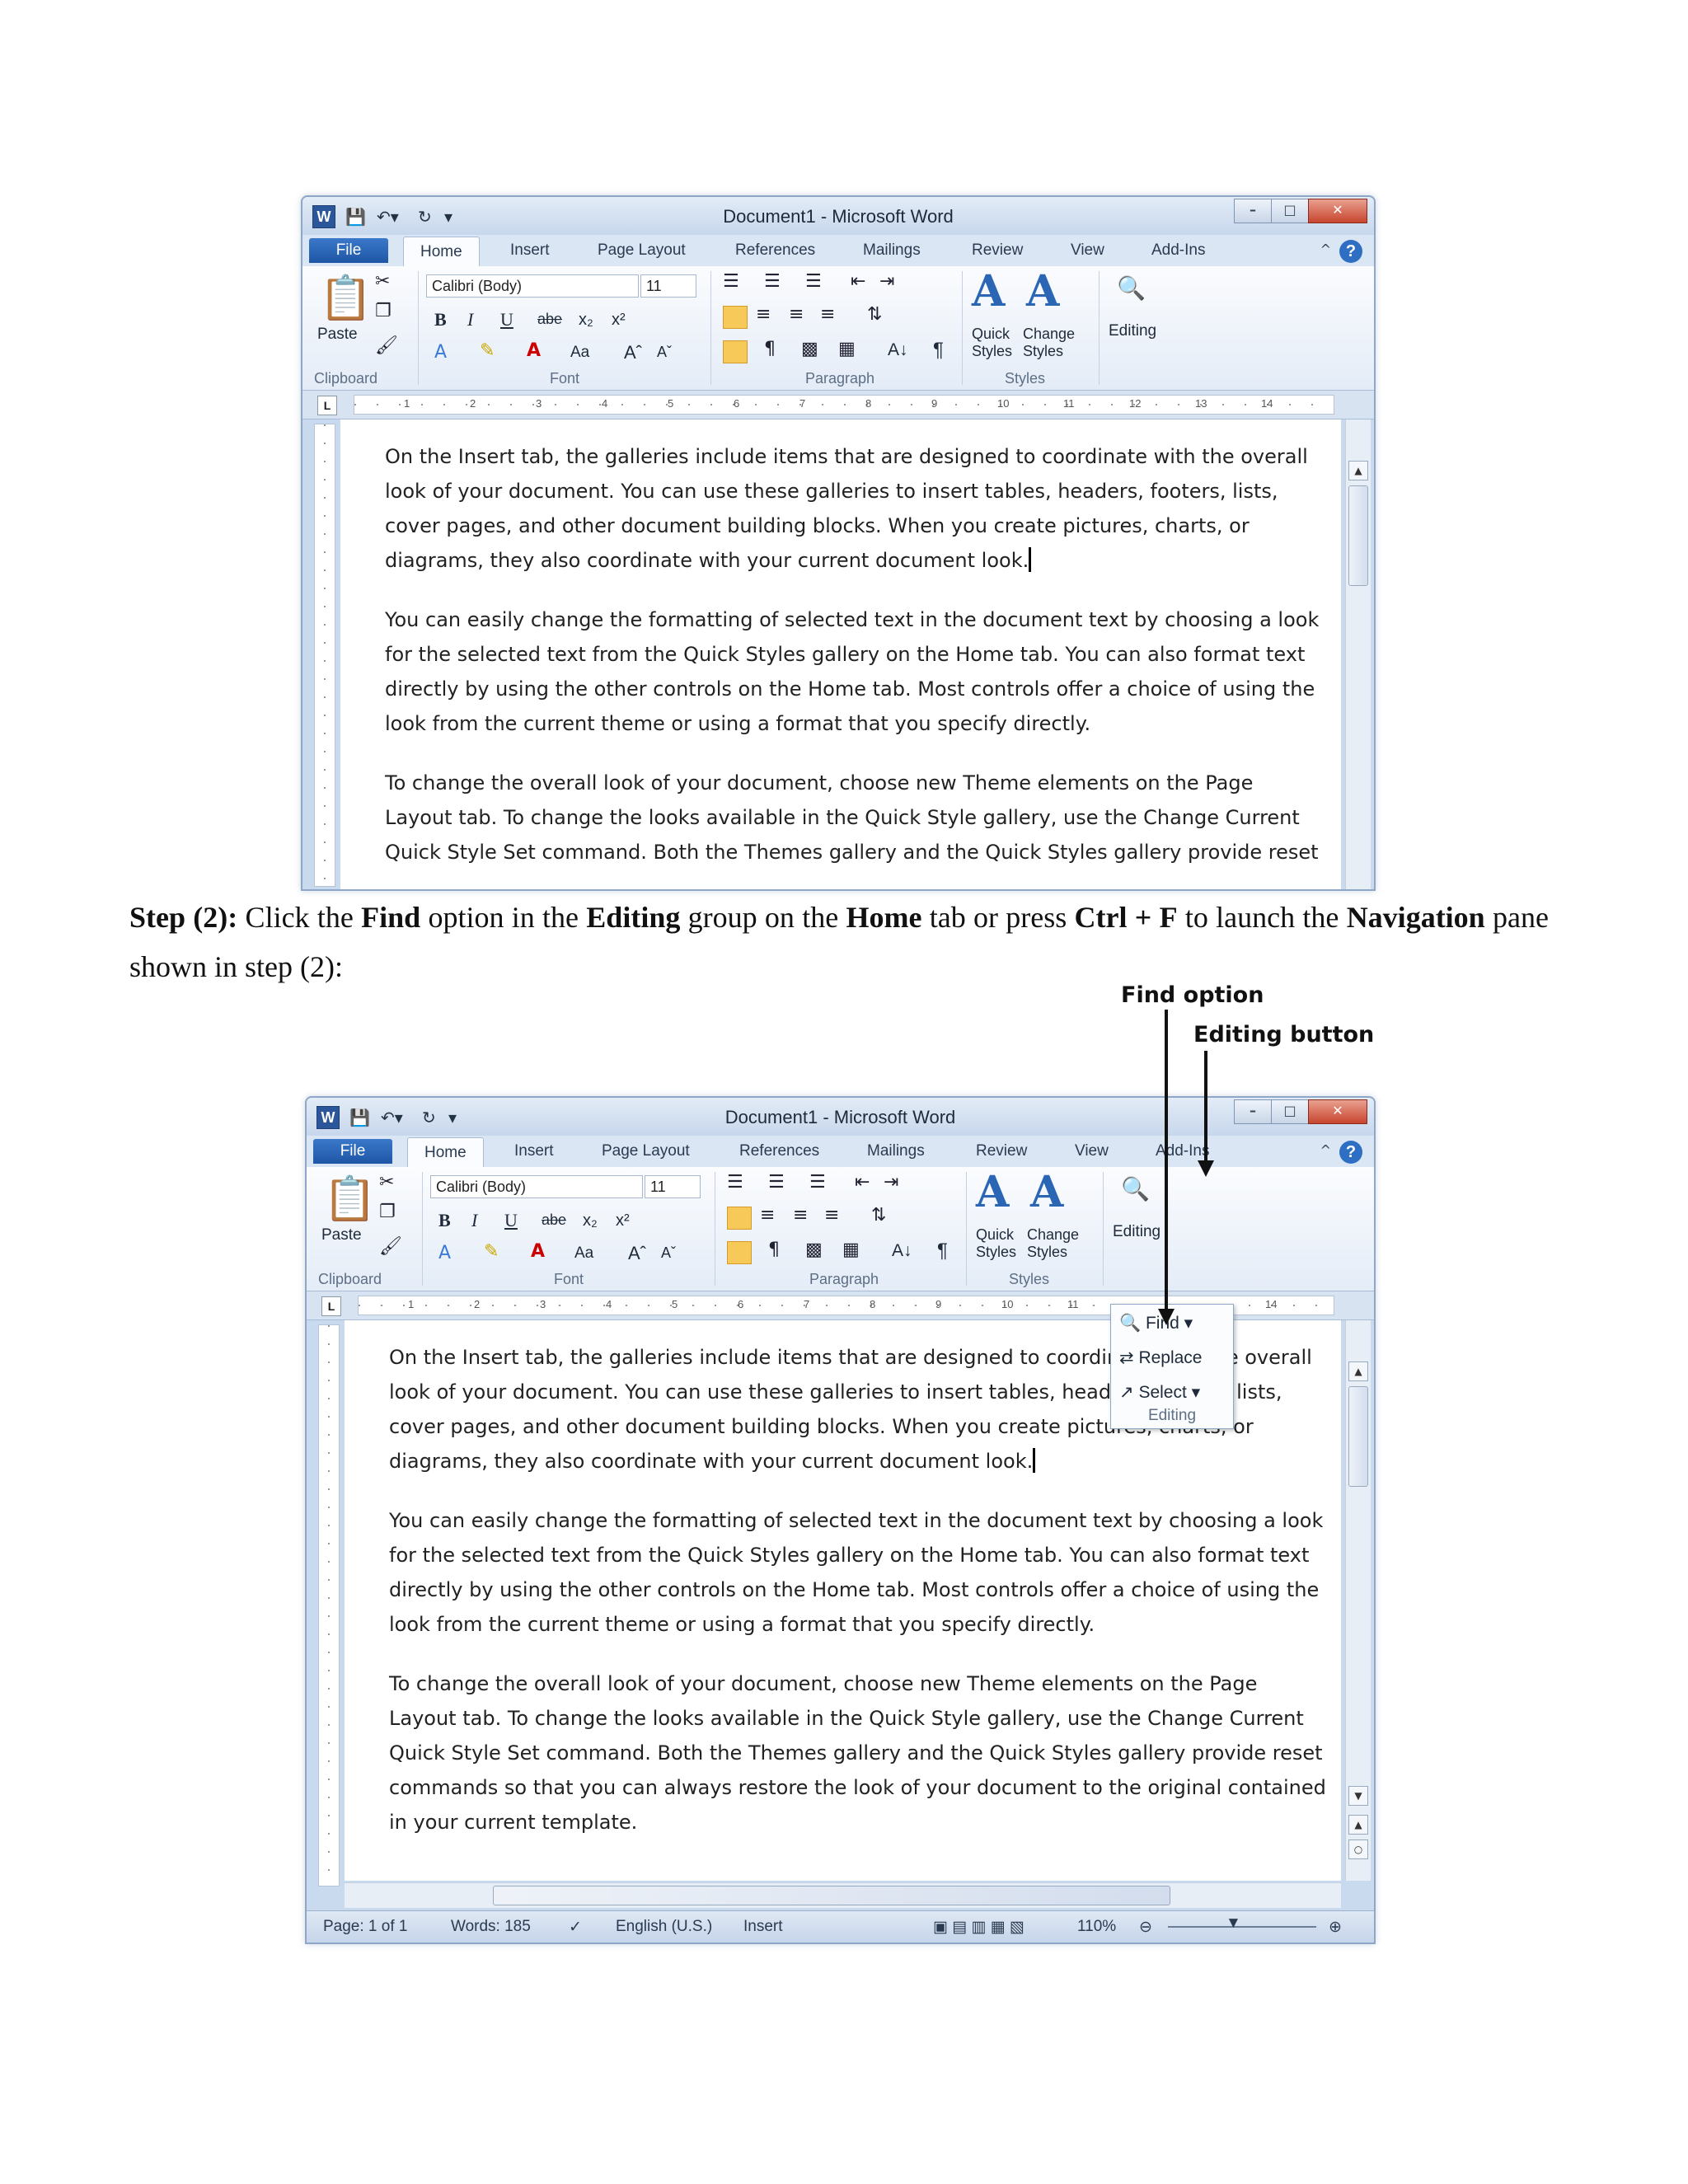 This screenshot has width=1688, height=2184. Describe the element at coordinates (1166, 1317) in the screenshot. I see `find-arrow-head` at that location.